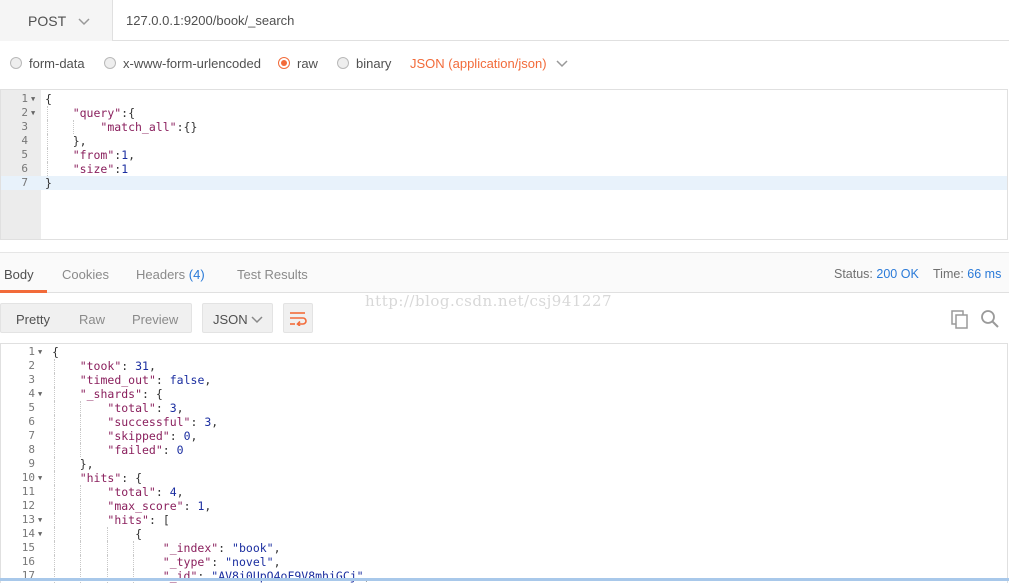 This screenshot has width=1009, height=583. What do you see at coordinates (86, 464) in the screenshot?
I see `code-text: },` at bounding box center [86, 464].